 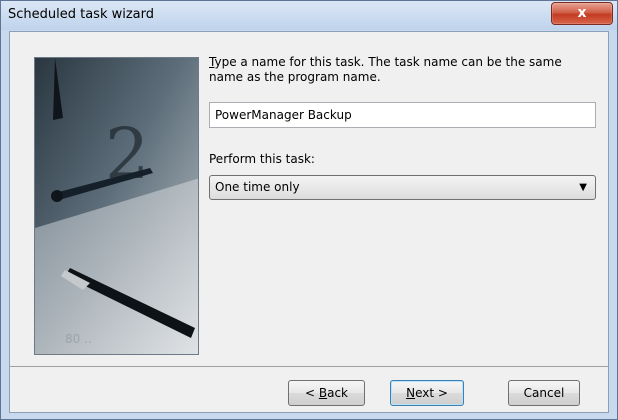 I want to click on title-bar: Scheduled task wizard x, so click(x=309, y=15).